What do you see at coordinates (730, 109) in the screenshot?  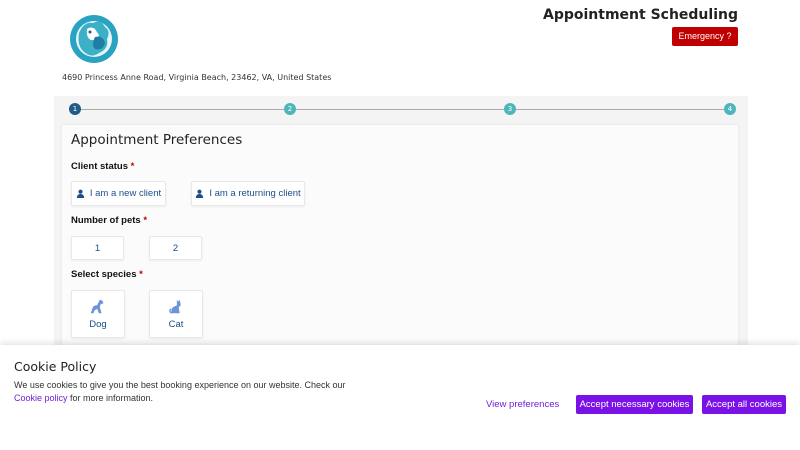 I see `step-4: 4` at bounding box center [730, 109].